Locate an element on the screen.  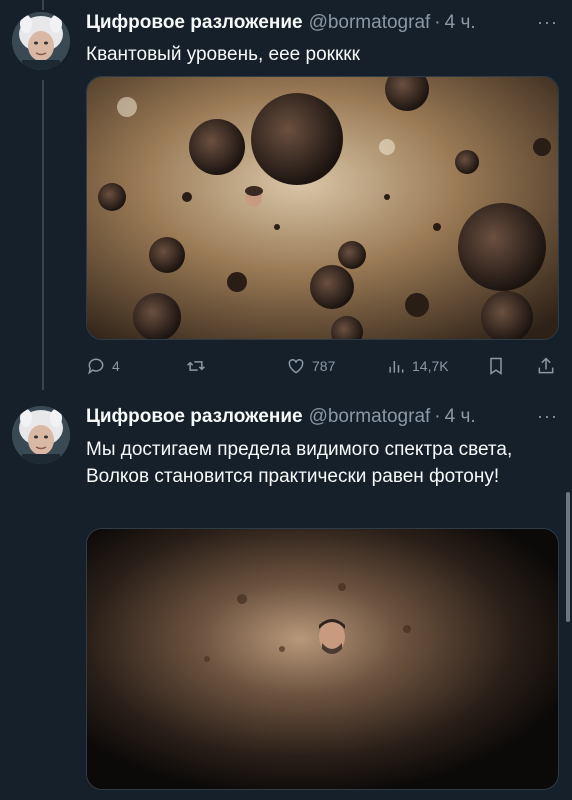
scrollbar is located at coordinates (568, 557).